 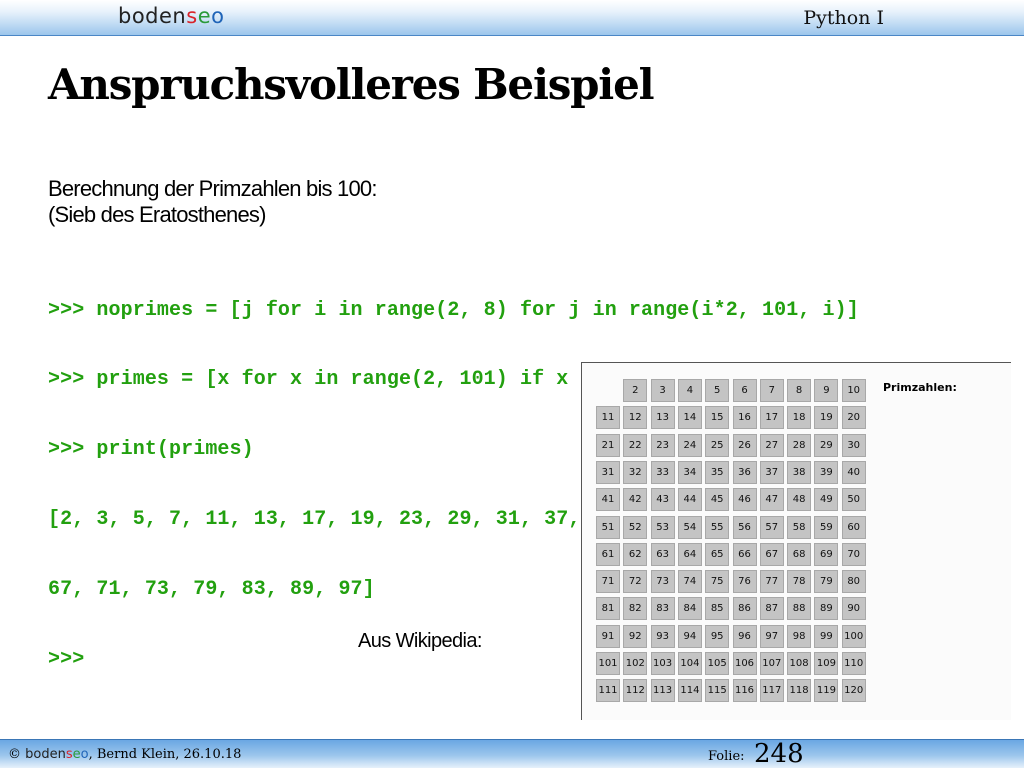 I want to click on sieve-cell: 98, so click(x=799, y=636).